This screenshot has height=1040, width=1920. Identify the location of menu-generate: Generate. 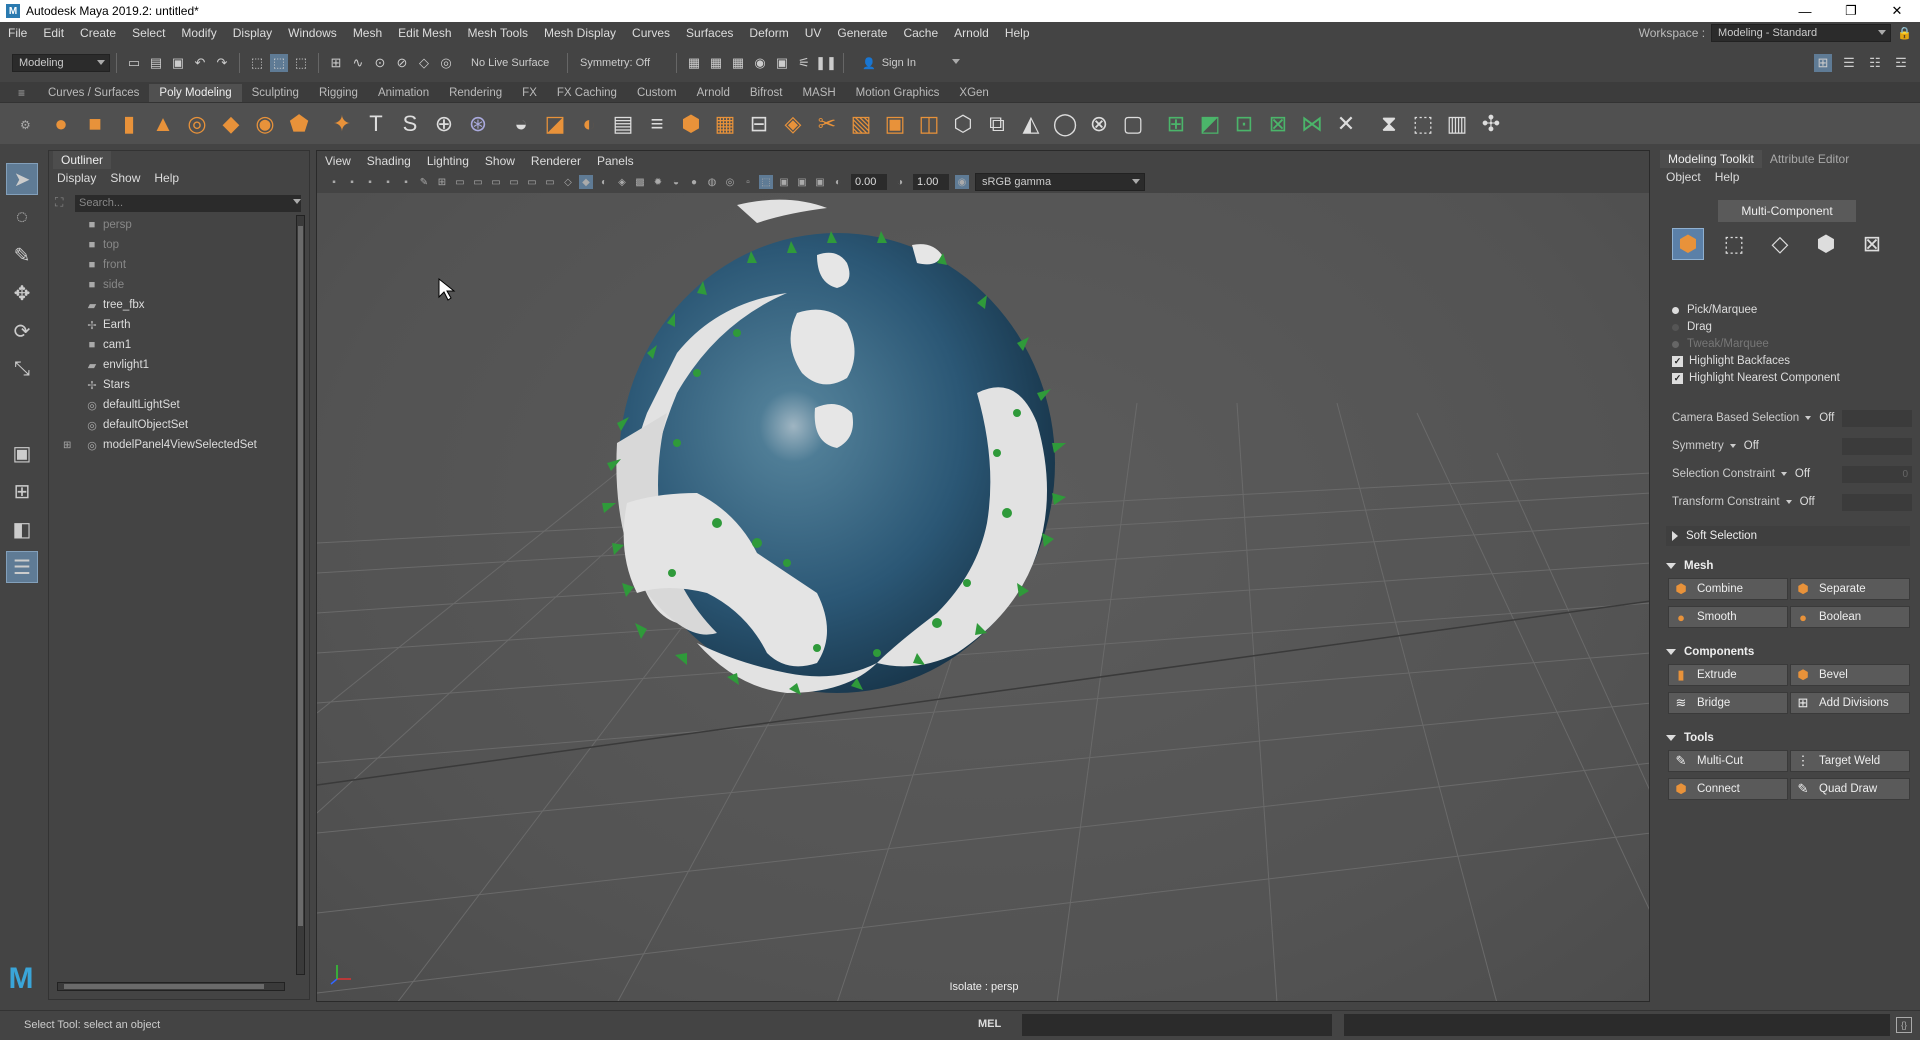
(862, 33).